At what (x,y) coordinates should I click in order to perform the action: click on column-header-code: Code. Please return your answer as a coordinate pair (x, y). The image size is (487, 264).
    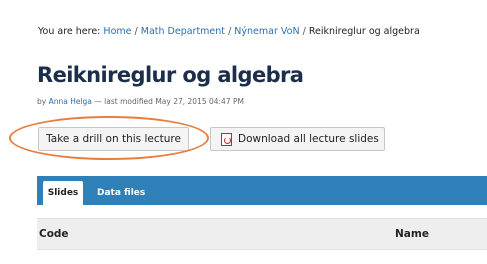
    Looking at the image, I should click on (54, 234).